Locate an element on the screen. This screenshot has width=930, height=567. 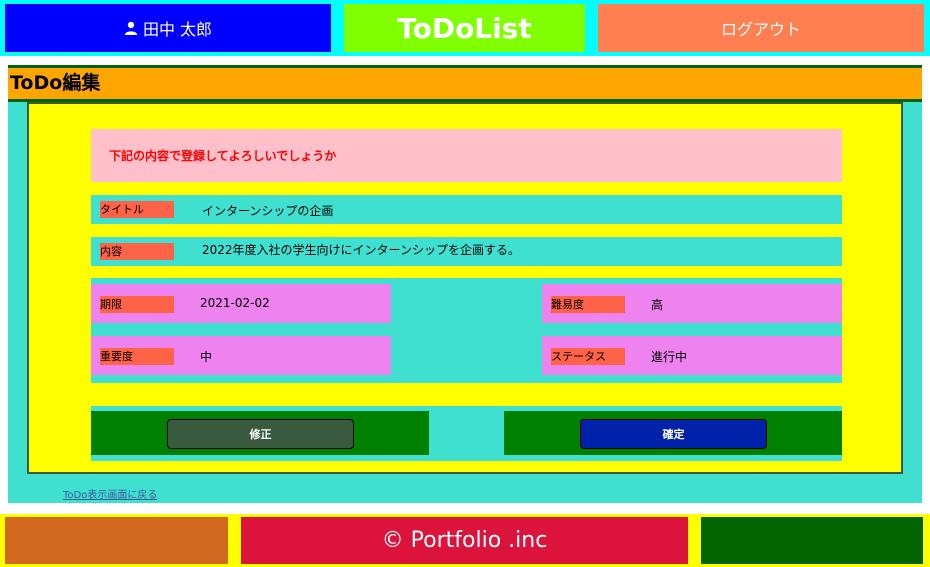
content-row: 内容 2022年度入社の学生向けにインターンシップを企画する。 is located at coordinates (466, 251).